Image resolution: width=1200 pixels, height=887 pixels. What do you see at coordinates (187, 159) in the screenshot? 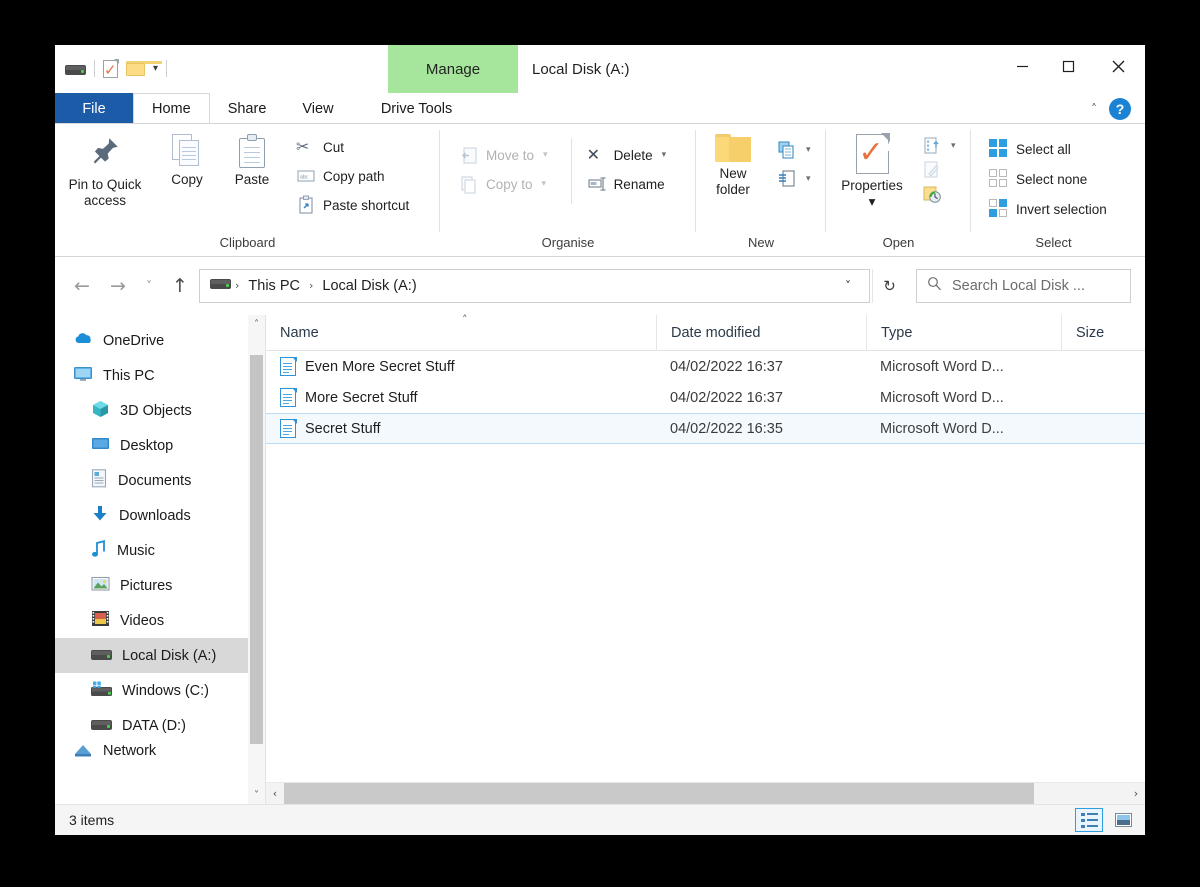
I see `copy-button: Copy` at bounding box center [187, 159].